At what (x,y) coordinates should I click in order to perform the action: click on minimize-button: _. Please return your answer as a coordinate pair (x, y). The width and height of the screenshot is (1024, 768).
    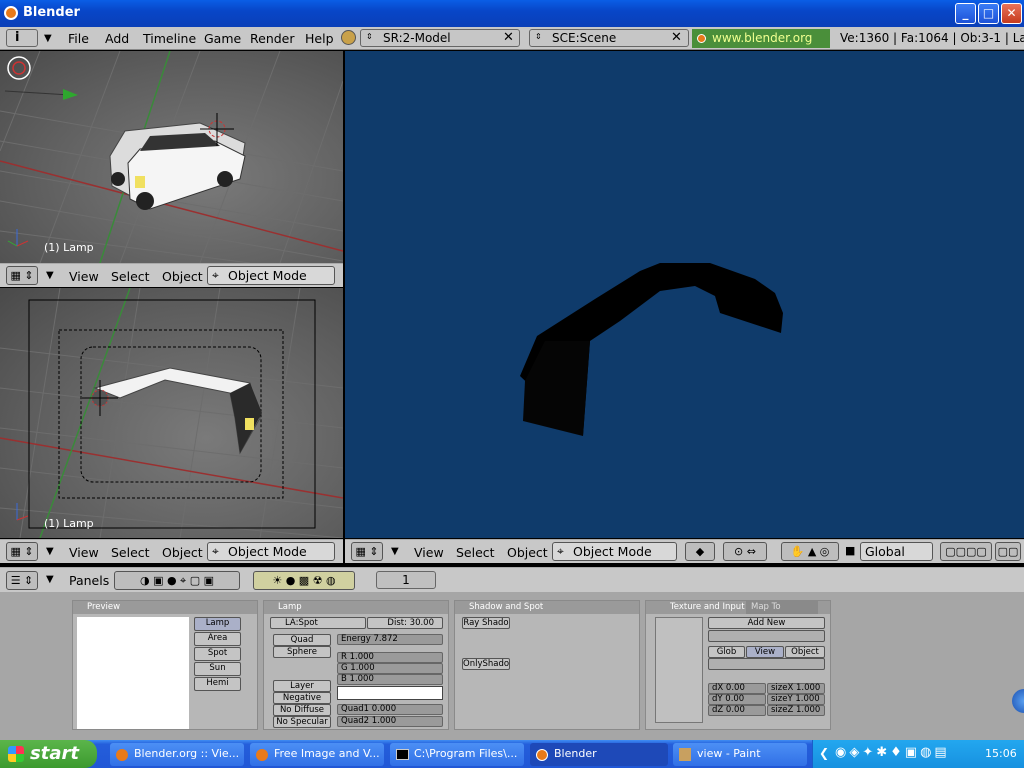
    Looking at the image, I should click on (965, 13).